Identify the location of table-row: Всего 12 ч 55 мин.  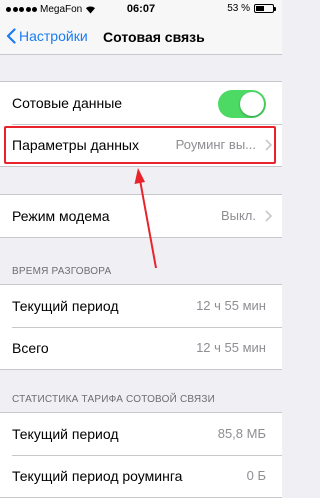
(141, 348).